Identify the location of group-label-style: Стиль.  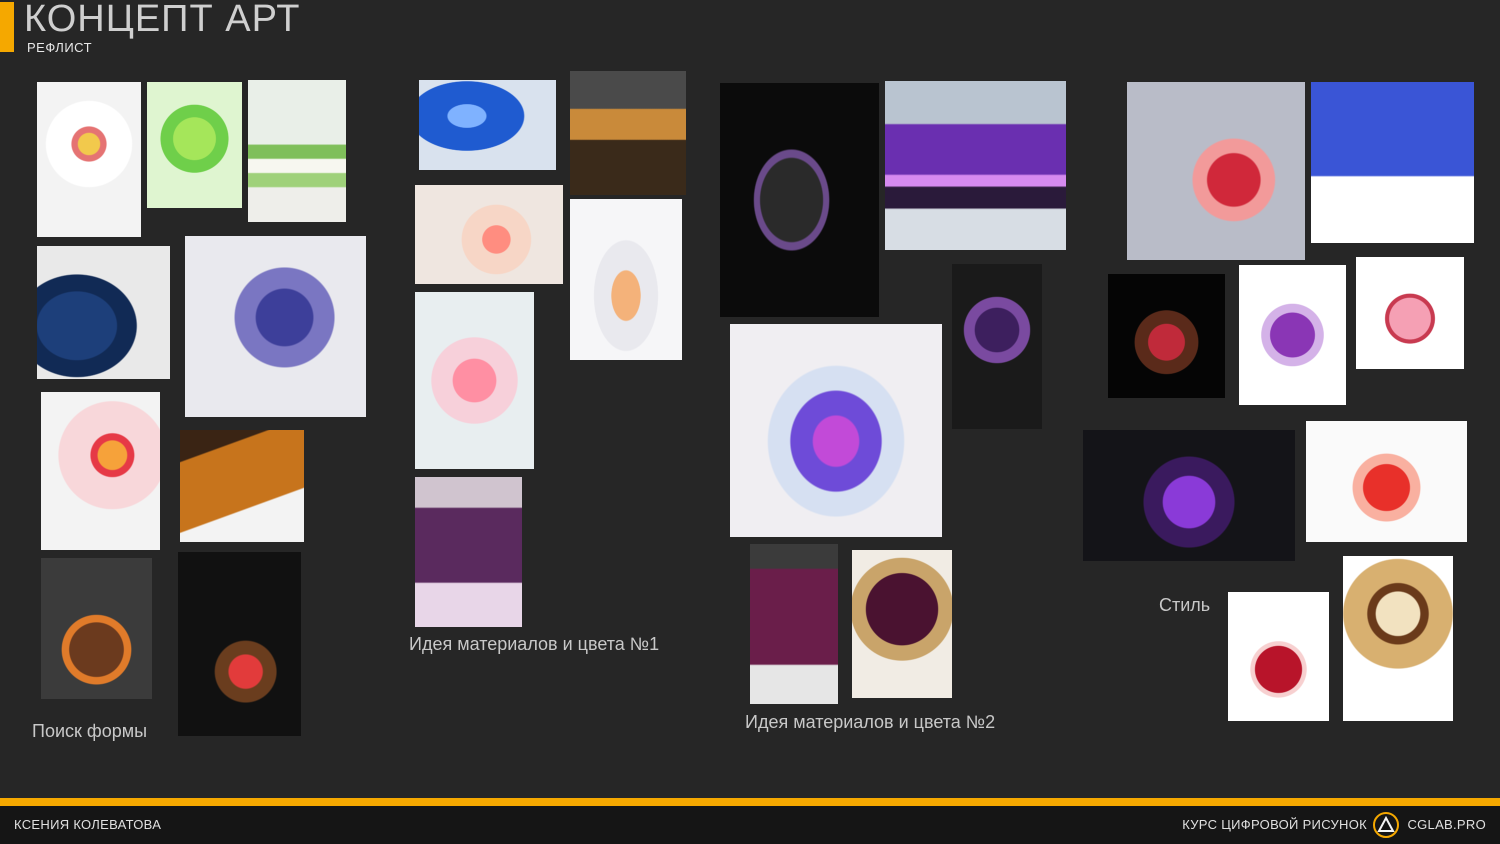
(1185, 605).